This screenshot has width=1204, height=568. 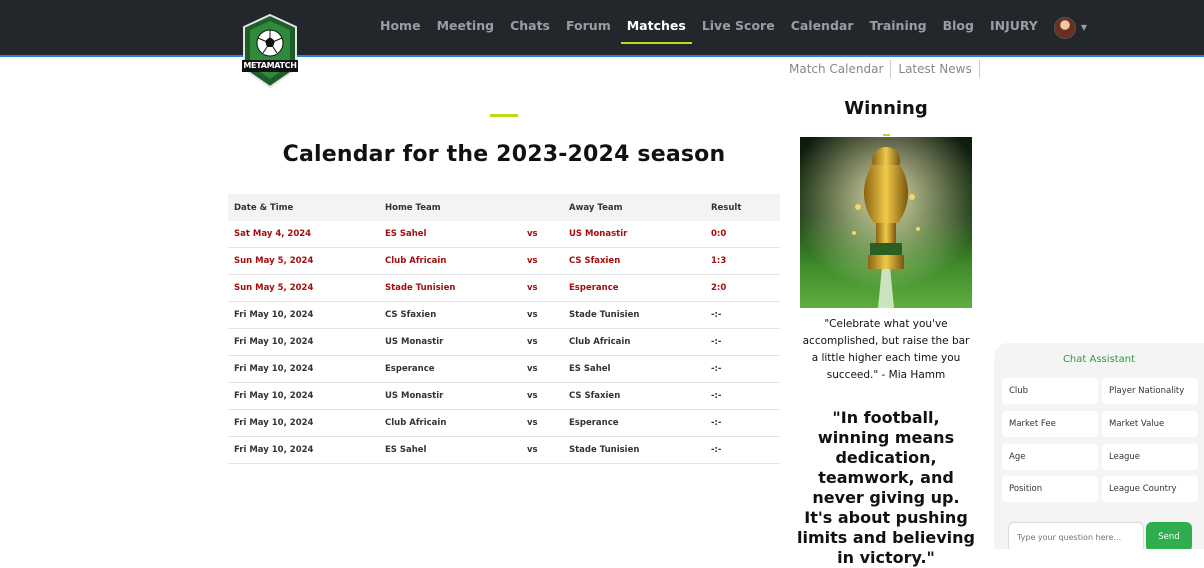 I want to click on nav-calendar: Calendar, so click(x=822, y=27).